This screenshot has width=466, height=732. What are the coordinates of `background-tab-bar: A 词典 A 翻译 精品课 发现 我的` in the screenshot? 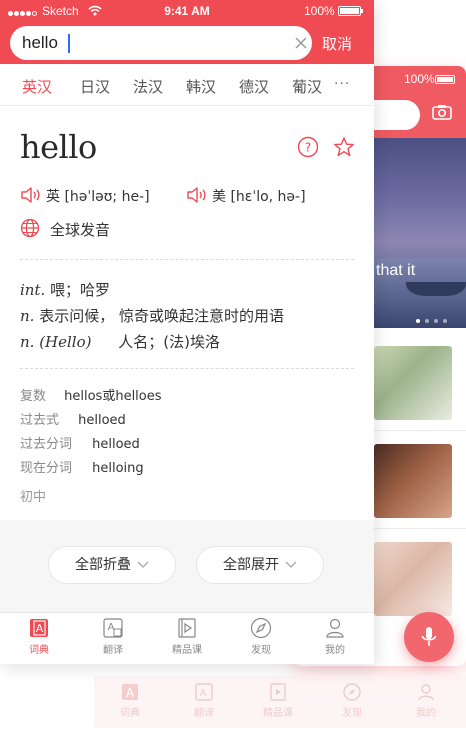 It's located at (280, 702).